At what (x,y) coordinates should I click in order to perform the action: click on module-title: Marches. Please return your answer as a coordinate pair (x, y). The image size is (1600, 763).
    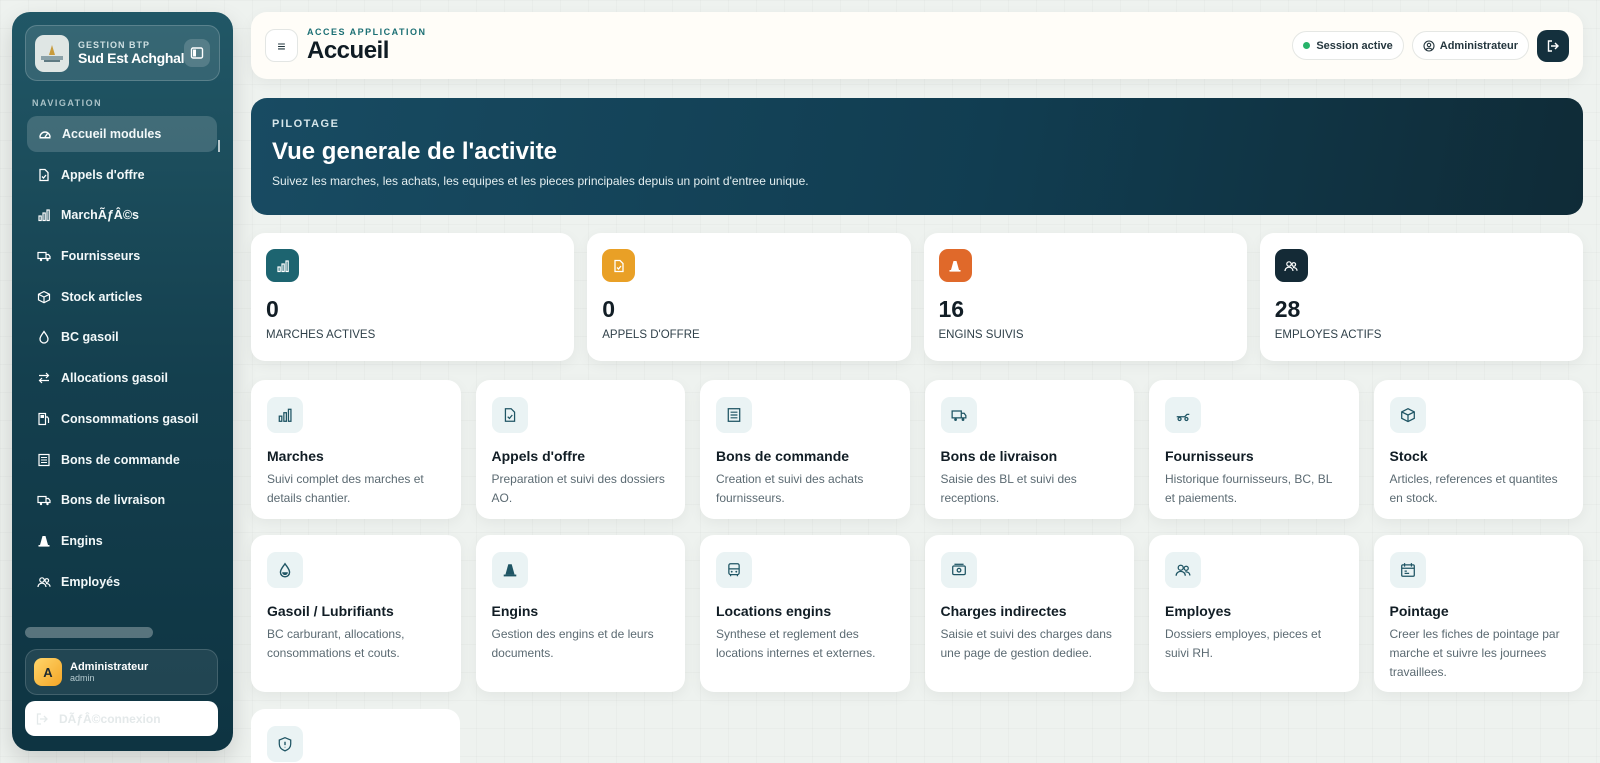
    Looking at the image, I should click on (295, 456).